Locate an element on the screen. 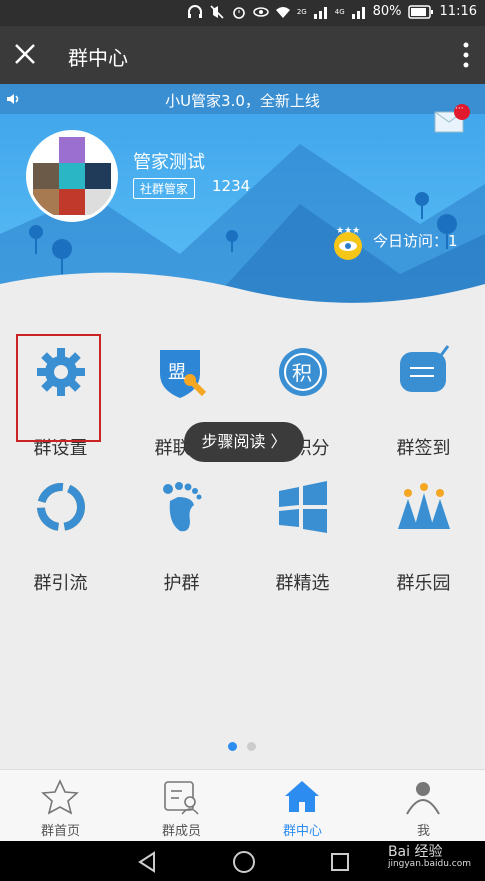  page-title: 群中心 is located at coordinates (98, 58).